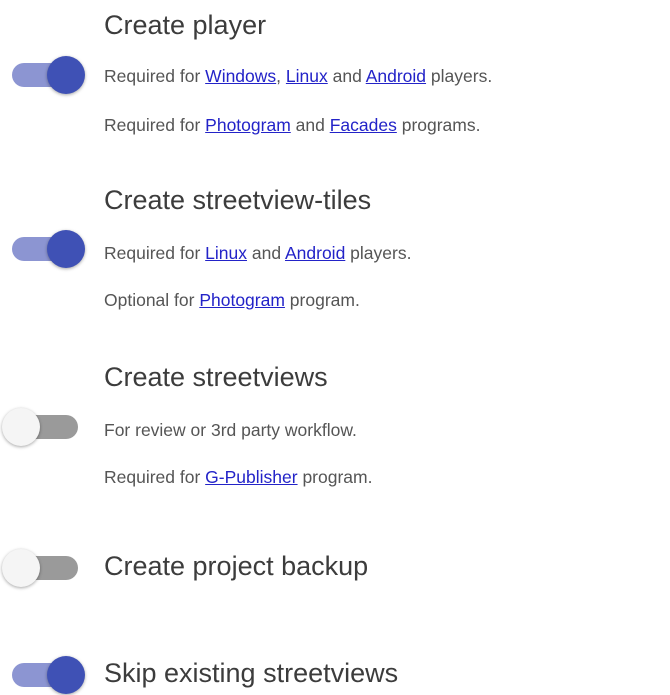 This screenshot has width=670, height=695. What do you see at coordinates (236, 566) in the screenshot?
I see `option-title: Create project backup` at bounding box center [236, 566].